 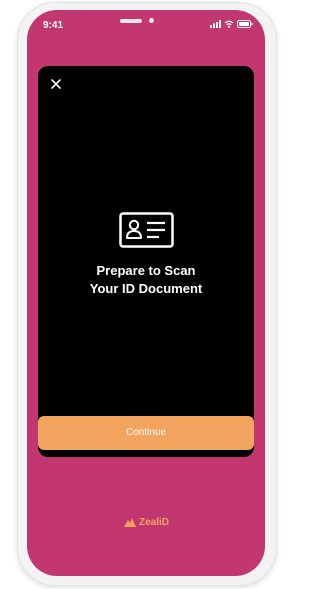 I want to click on wifi-icon, so click(x=229, y=24).